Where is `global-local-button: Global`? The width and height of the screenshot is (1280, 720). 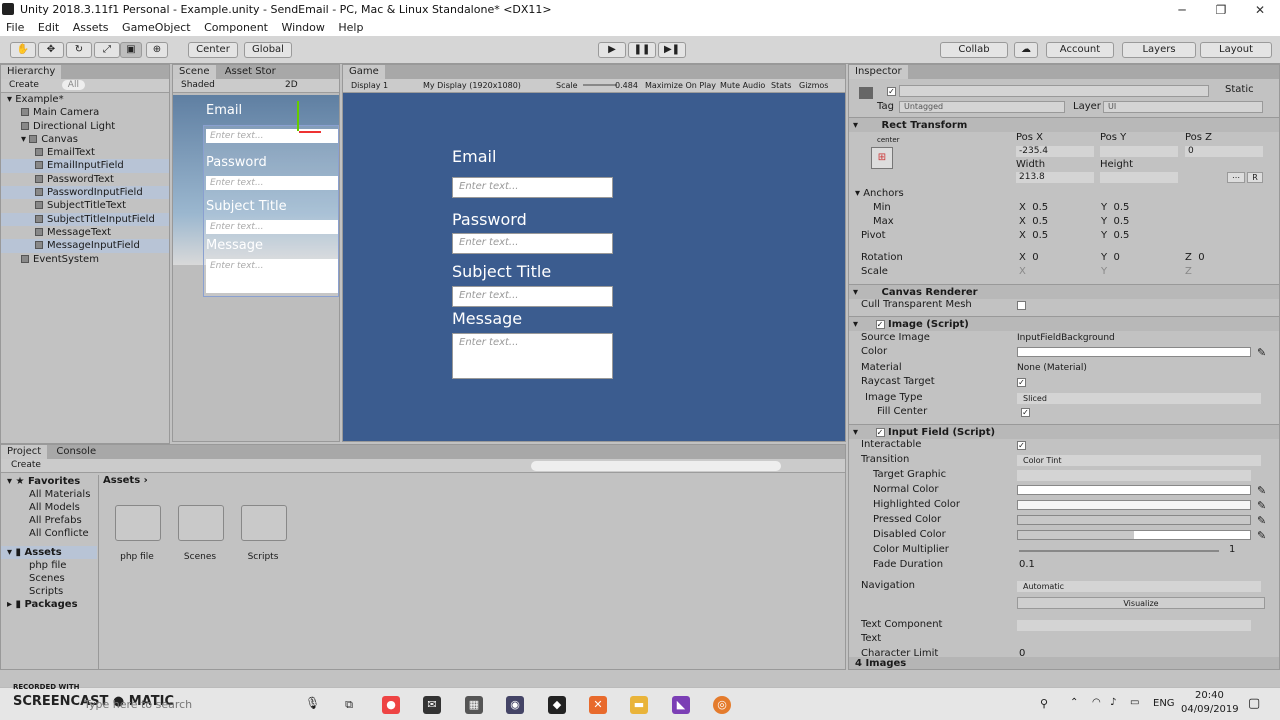 global-local-button: Global is located at coordinates (268, 50).